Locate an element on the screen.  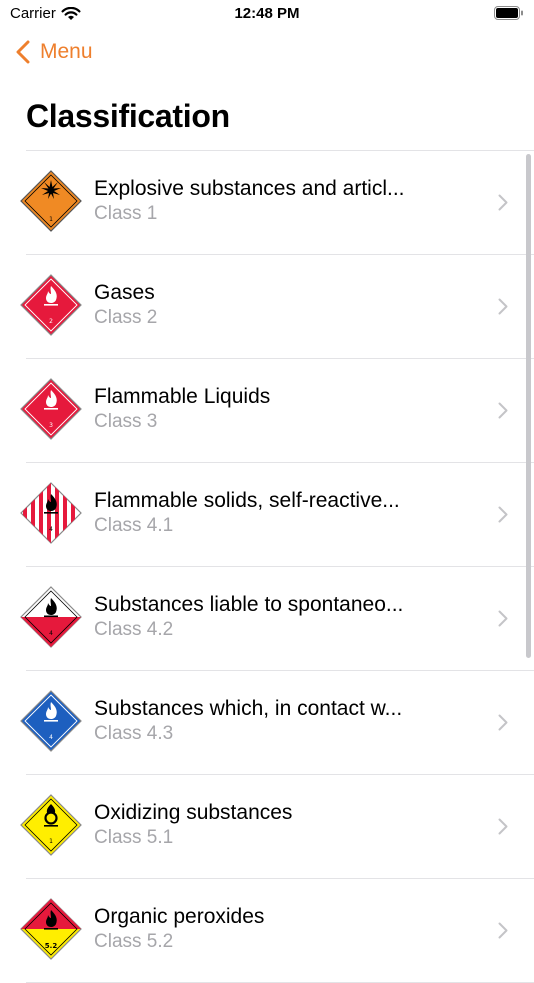
back-button-label: Menu is located at coordinates (66, 51).